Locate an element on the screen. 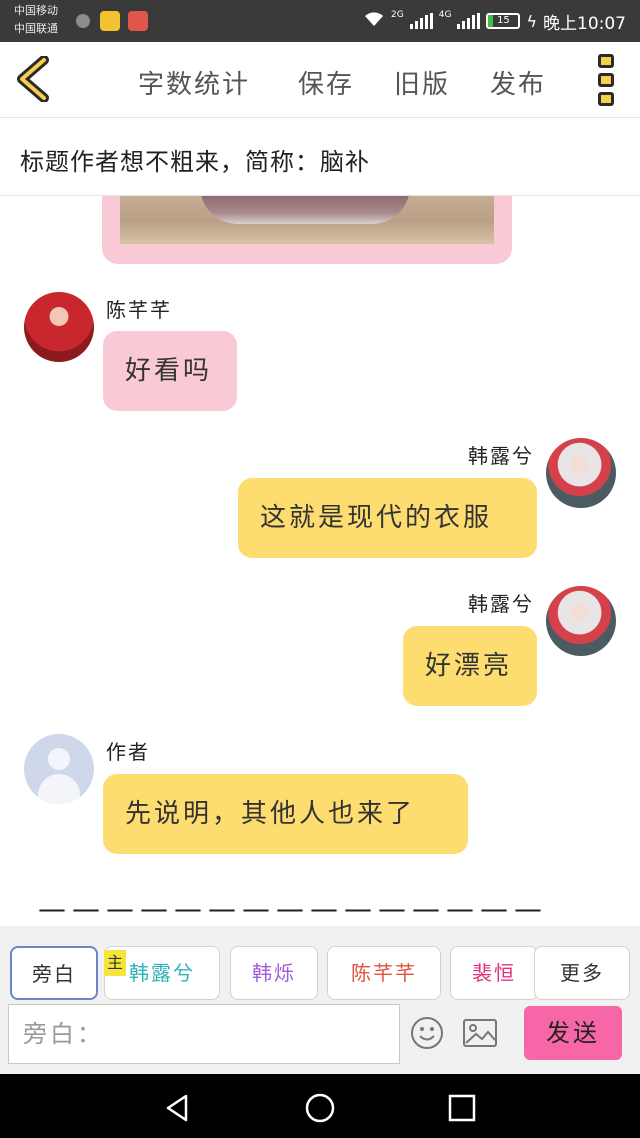 This screenshot has height=1138, width=640. nav-recents-button is located at coordinates (462, 1108).